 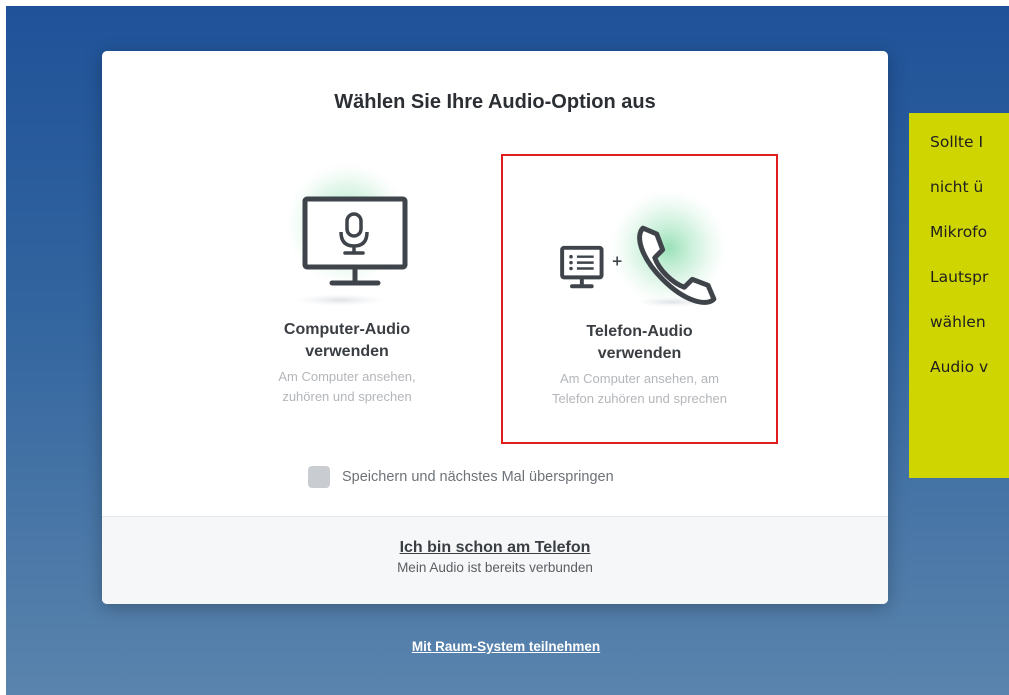 What do you see at coordinates (957, 187) in the screenshot?
I see `callout-line-2: nicht ü` at bounding box center [957, 187].